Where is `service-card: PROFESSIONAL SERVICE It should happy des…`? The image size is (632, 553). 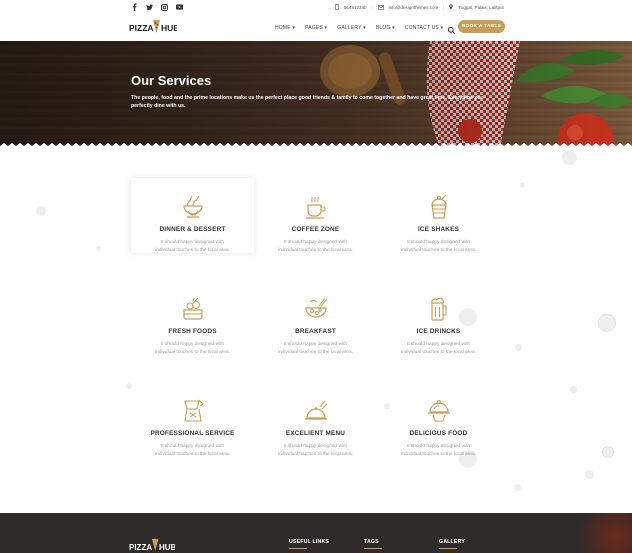 service-card: PROFESSIONAL SERVICE It should happy des… is located at coordinates (192, 419).